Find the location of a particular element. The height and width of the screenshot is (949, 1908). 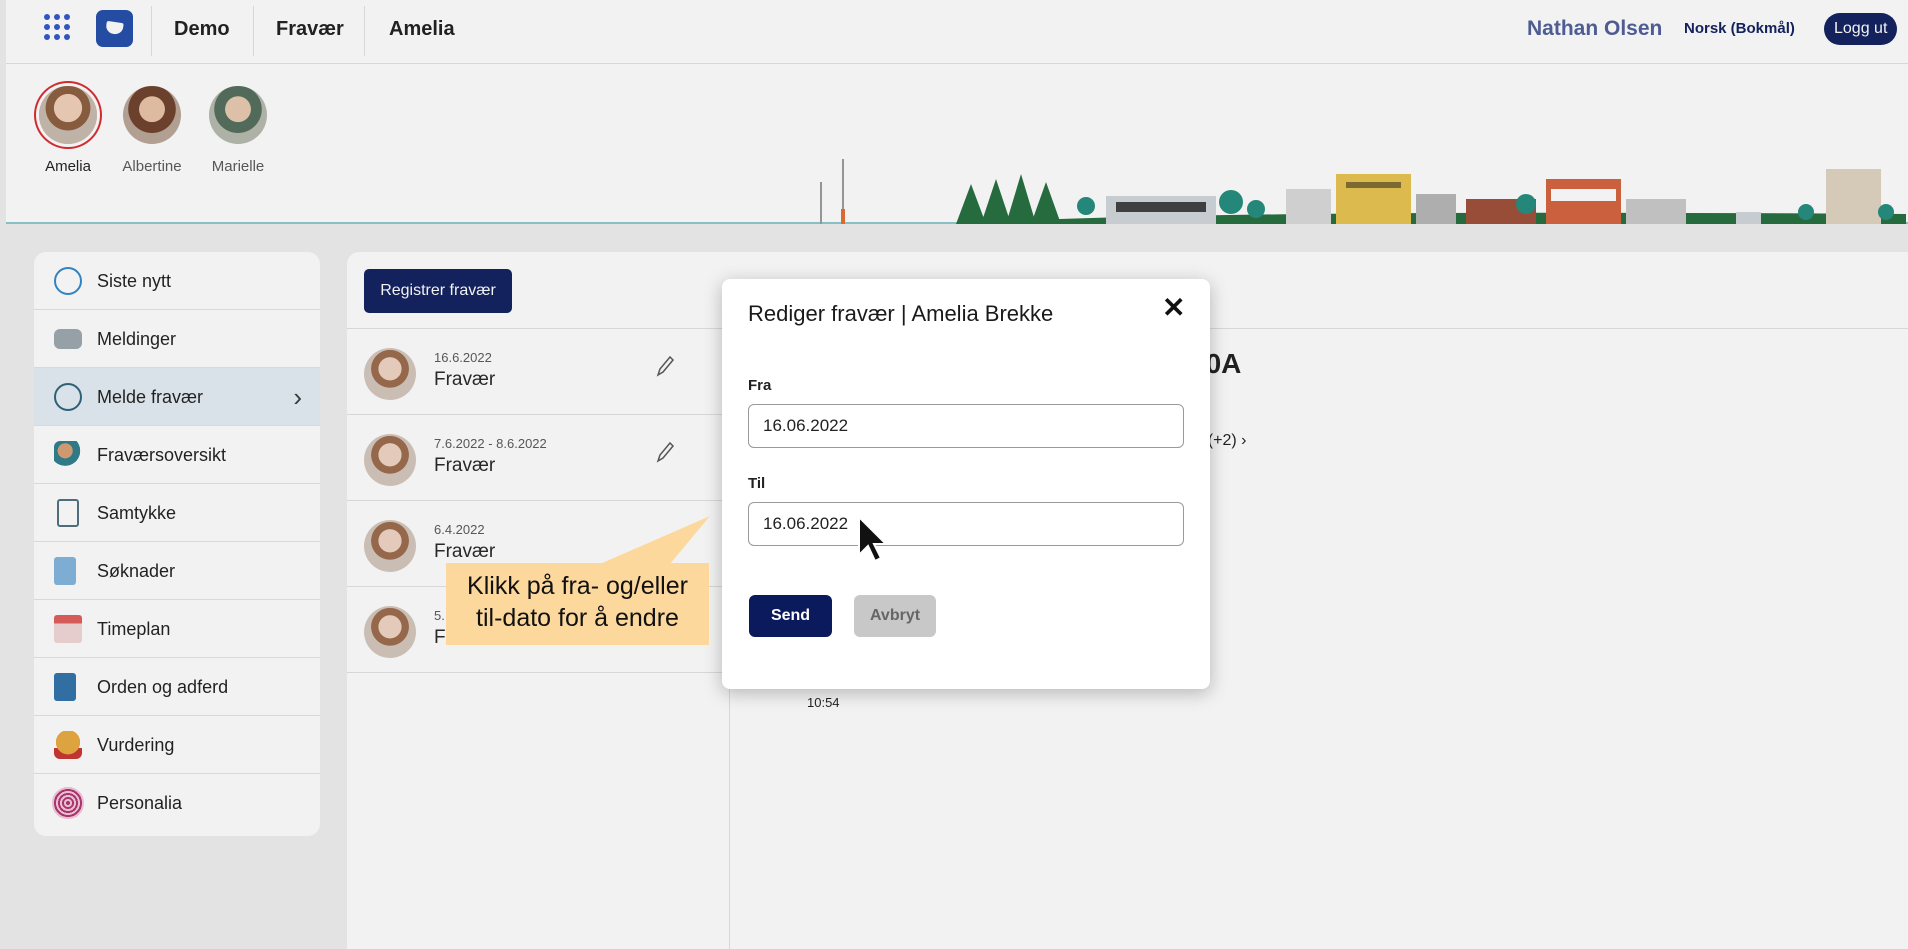

callout-line: til-dato for å endre is located at coordinates (577, 618).